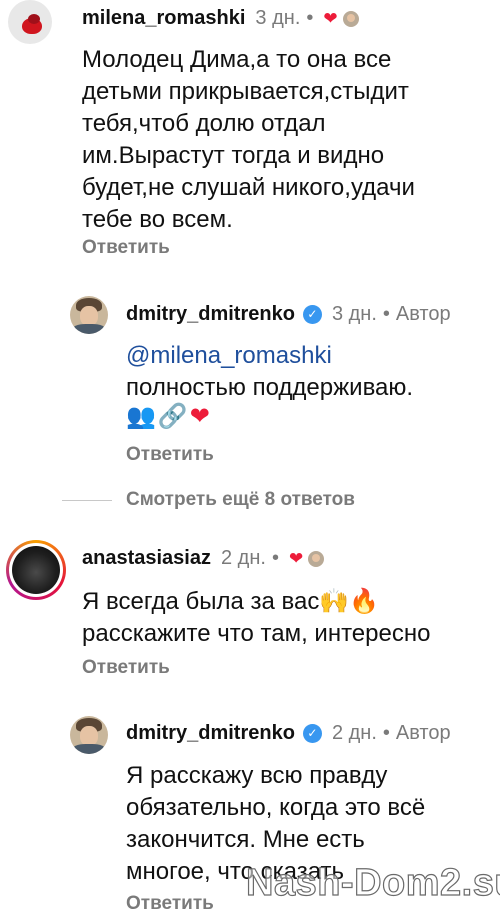  I want to click on heart-emoji: ❤, so click(199, 416).